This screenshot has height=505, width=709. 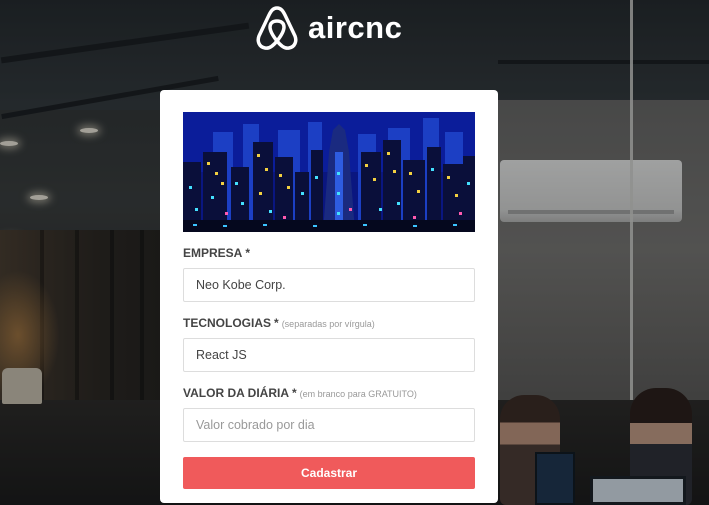 What do you see at coordinates (248, 253) in the screenshot?
I see `empresa-required-mark: *` at bounding box center [248, 253].